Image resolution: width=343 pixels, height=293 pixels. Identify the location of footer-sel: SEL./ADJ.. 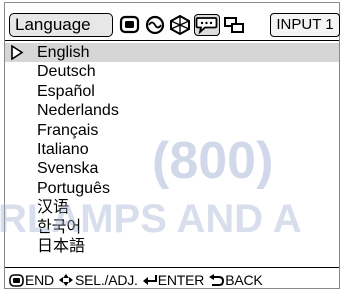
(98, 280).